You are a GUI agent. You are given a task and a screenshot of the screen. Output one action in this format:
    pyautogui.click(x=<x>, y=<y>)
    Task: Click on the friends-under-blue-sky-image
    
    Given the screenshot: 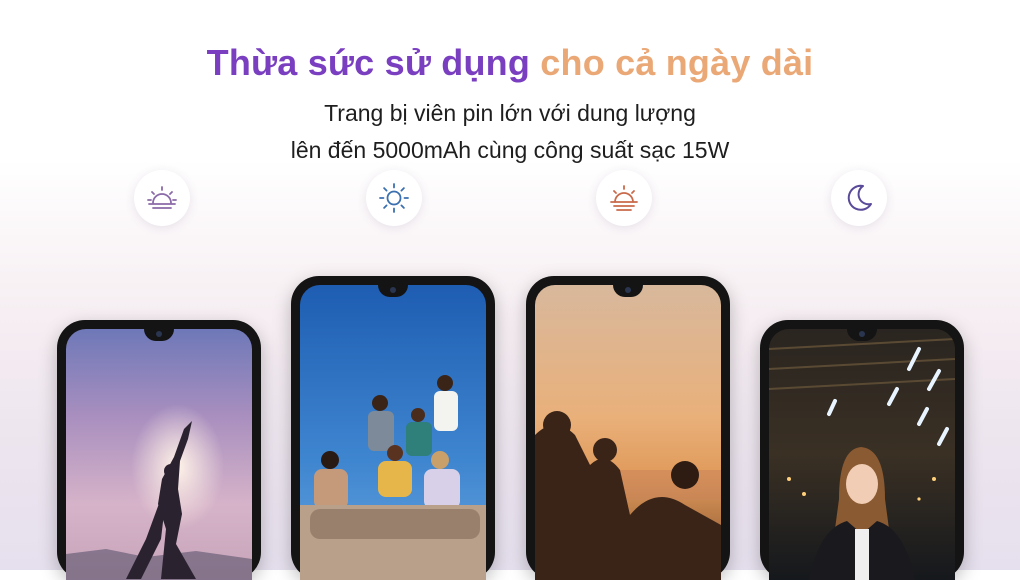 What is the action you would take?
    pyautogui.click(x=393, y=432)
    